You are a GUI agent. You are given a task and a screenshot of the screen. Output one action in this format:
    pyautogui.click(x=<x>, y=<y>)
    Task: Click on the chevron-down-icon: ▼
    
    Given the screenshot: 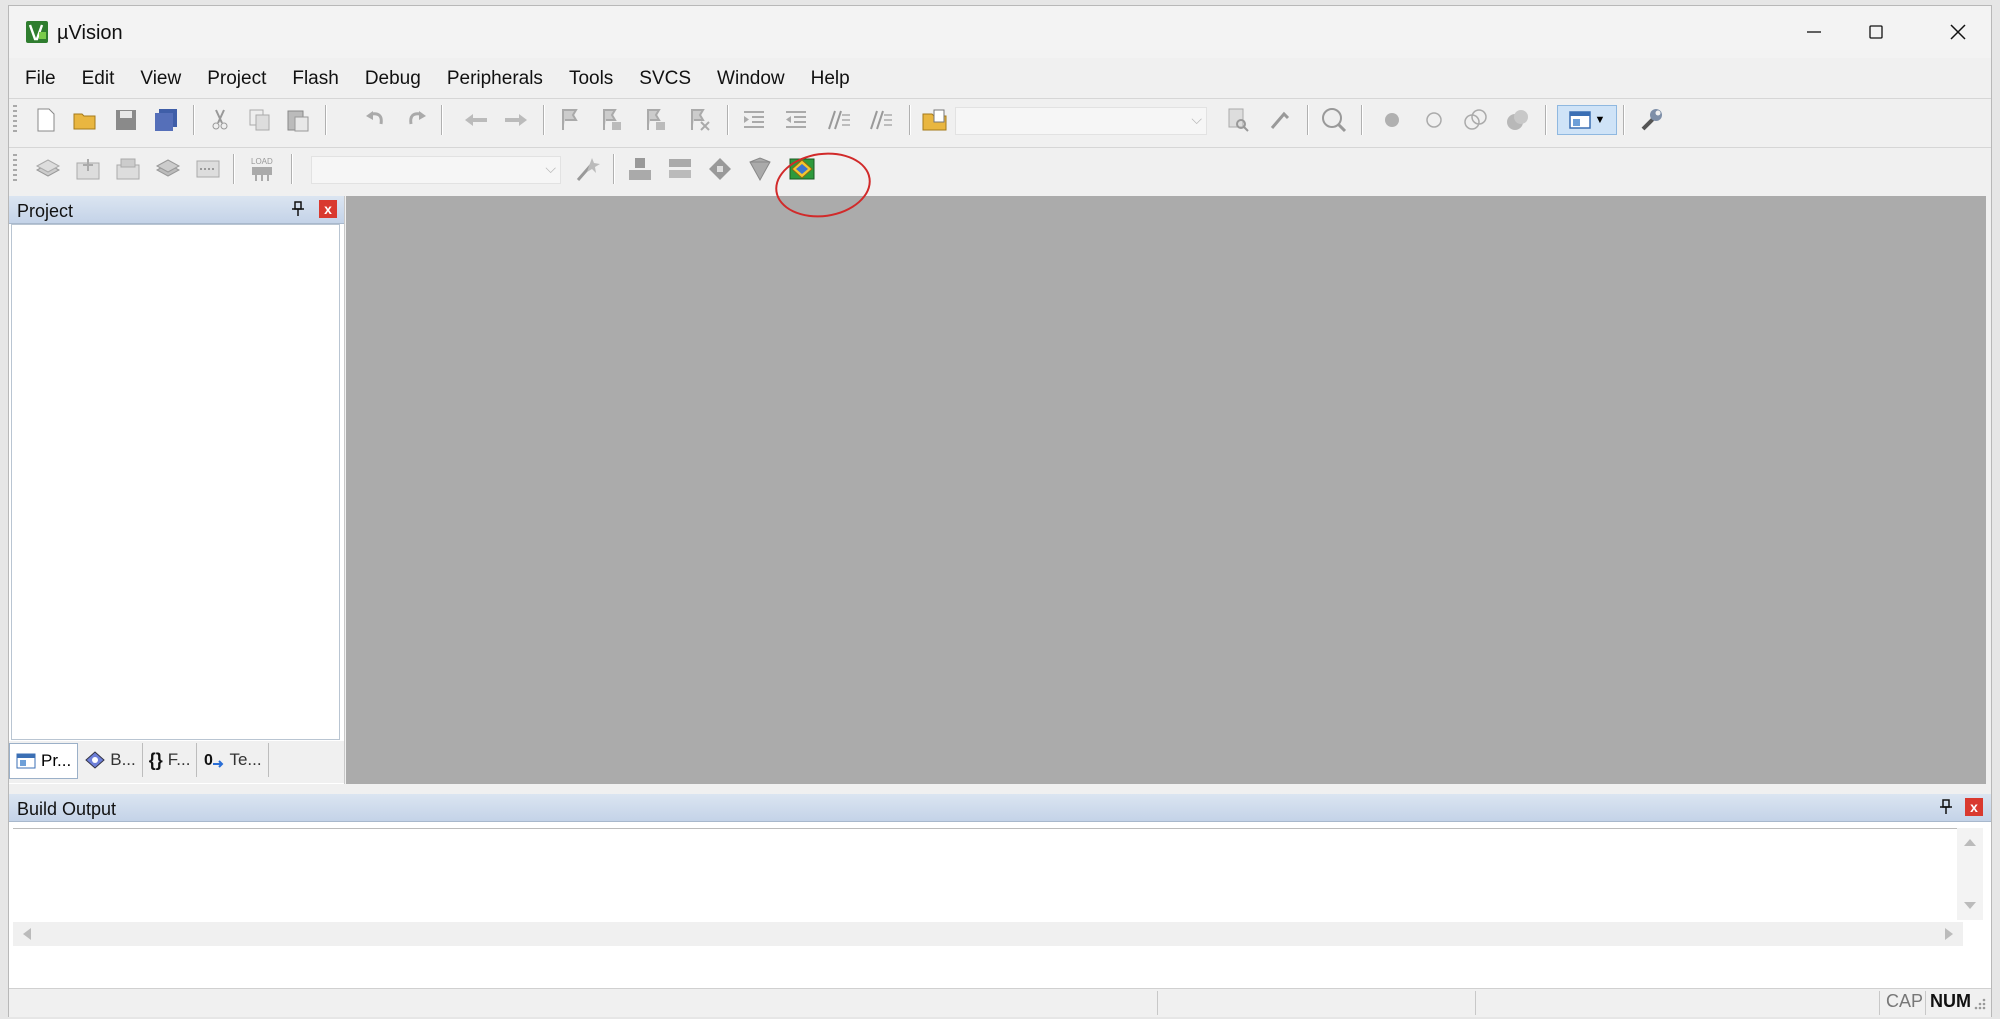 What is the action you would take?
    pyautogui.click(x=1600, y=120)
    